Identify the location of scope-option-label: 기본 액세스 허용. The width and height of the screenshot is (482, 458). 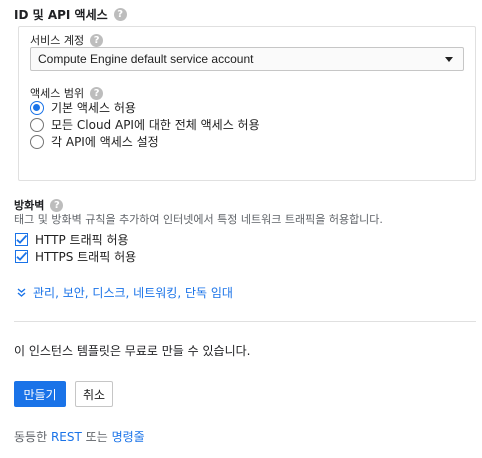
(93, 108).